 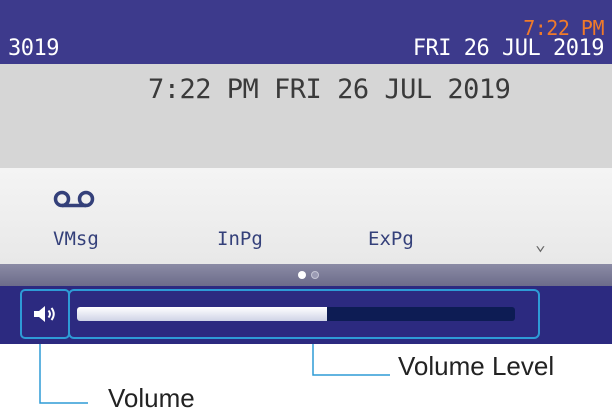 I want to click on callout-volume: Volume, so click(x=151, y=398).